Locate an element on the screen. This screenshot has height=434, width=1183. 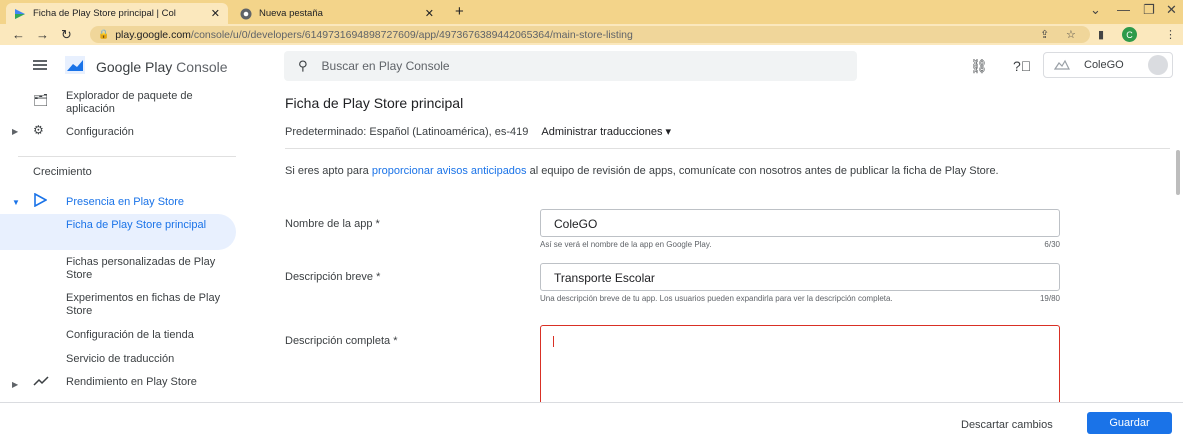
new-tab-button: + is located at coordinates (459, 11).